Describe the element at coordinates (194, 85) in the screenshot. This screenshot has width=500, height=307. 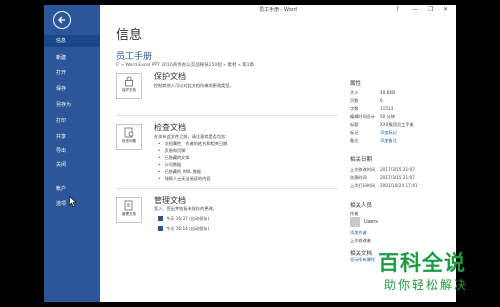
I see `protect-section-desc: 控制其他人可以对此文档所做的更改类型。` at that location.